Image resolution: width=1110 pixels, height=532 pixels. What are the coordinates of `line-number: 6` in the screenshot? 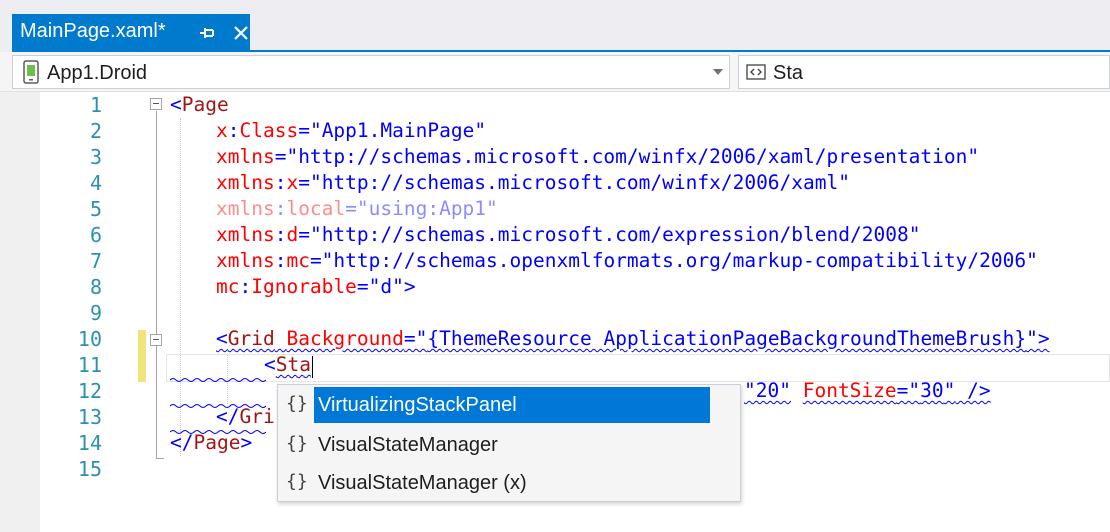 It's located at (95, 235).